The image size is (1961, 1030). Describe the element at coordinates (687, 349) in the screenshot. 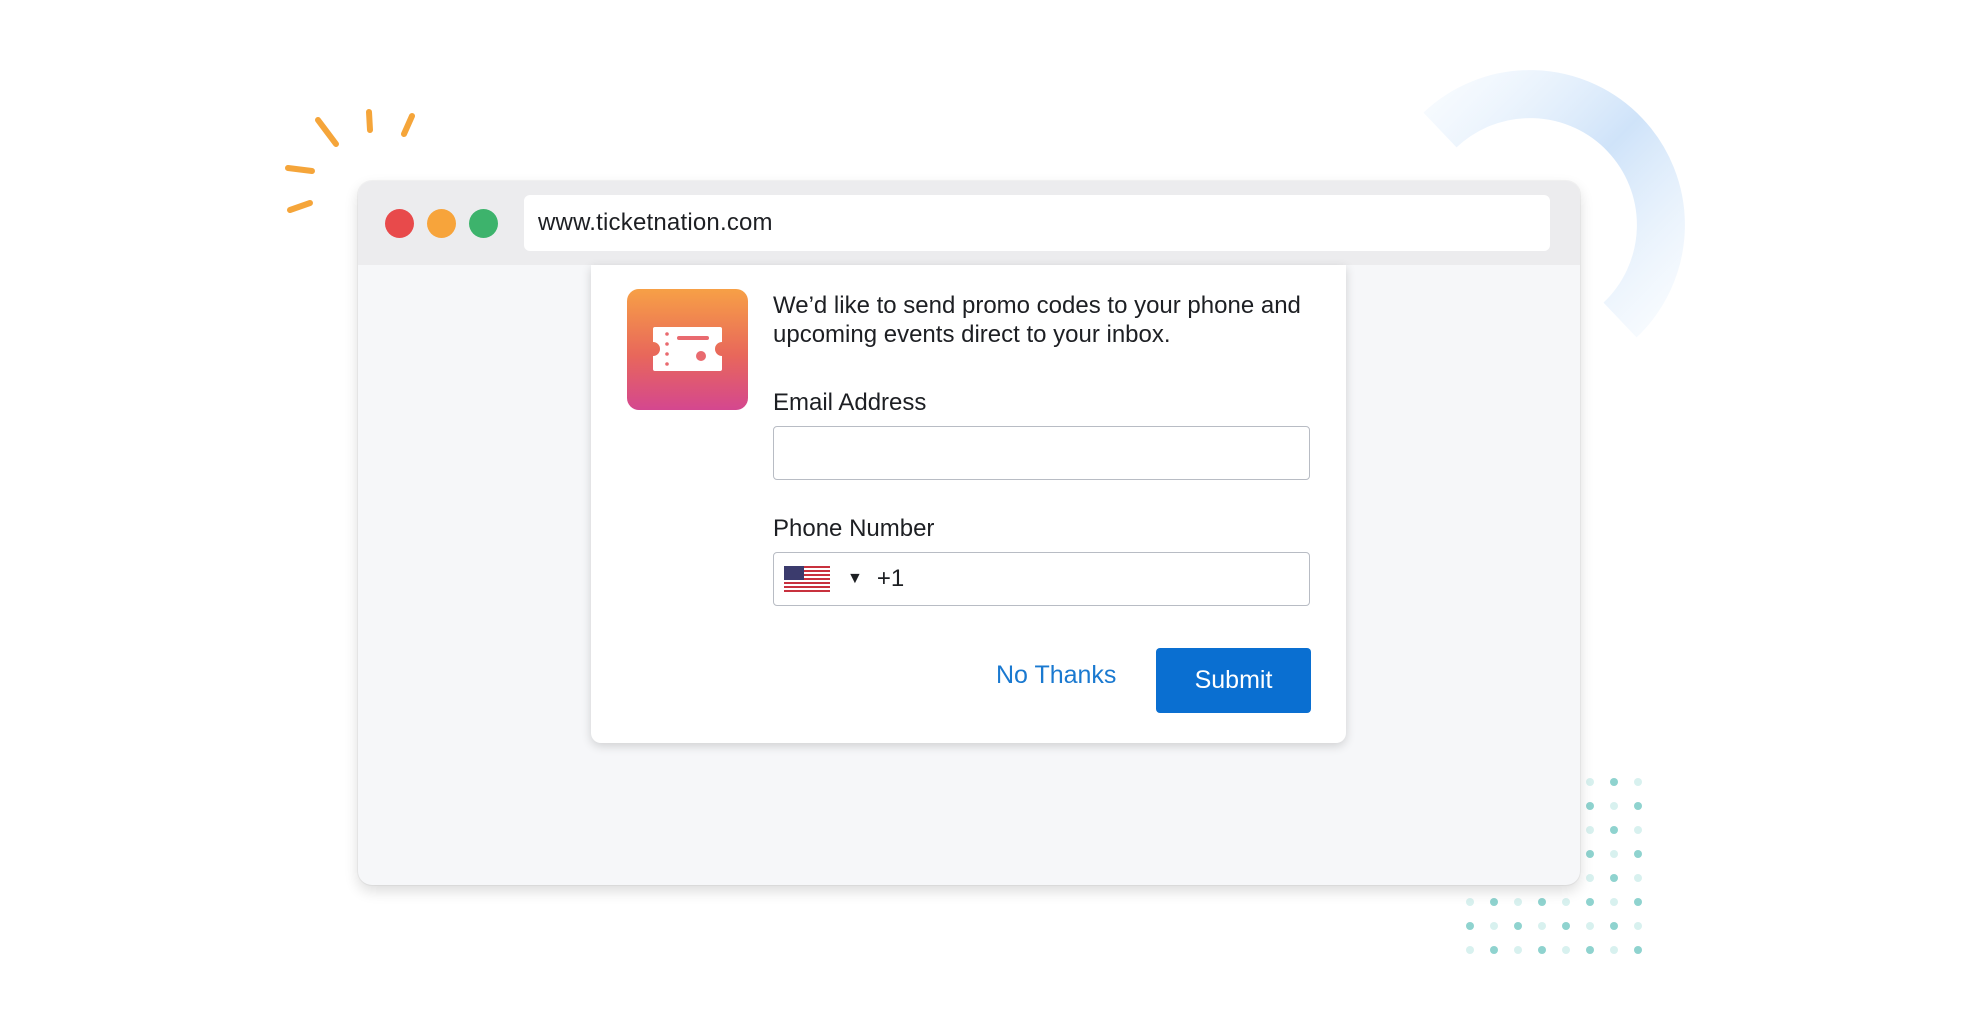

I see `ticket-icon` at that location.